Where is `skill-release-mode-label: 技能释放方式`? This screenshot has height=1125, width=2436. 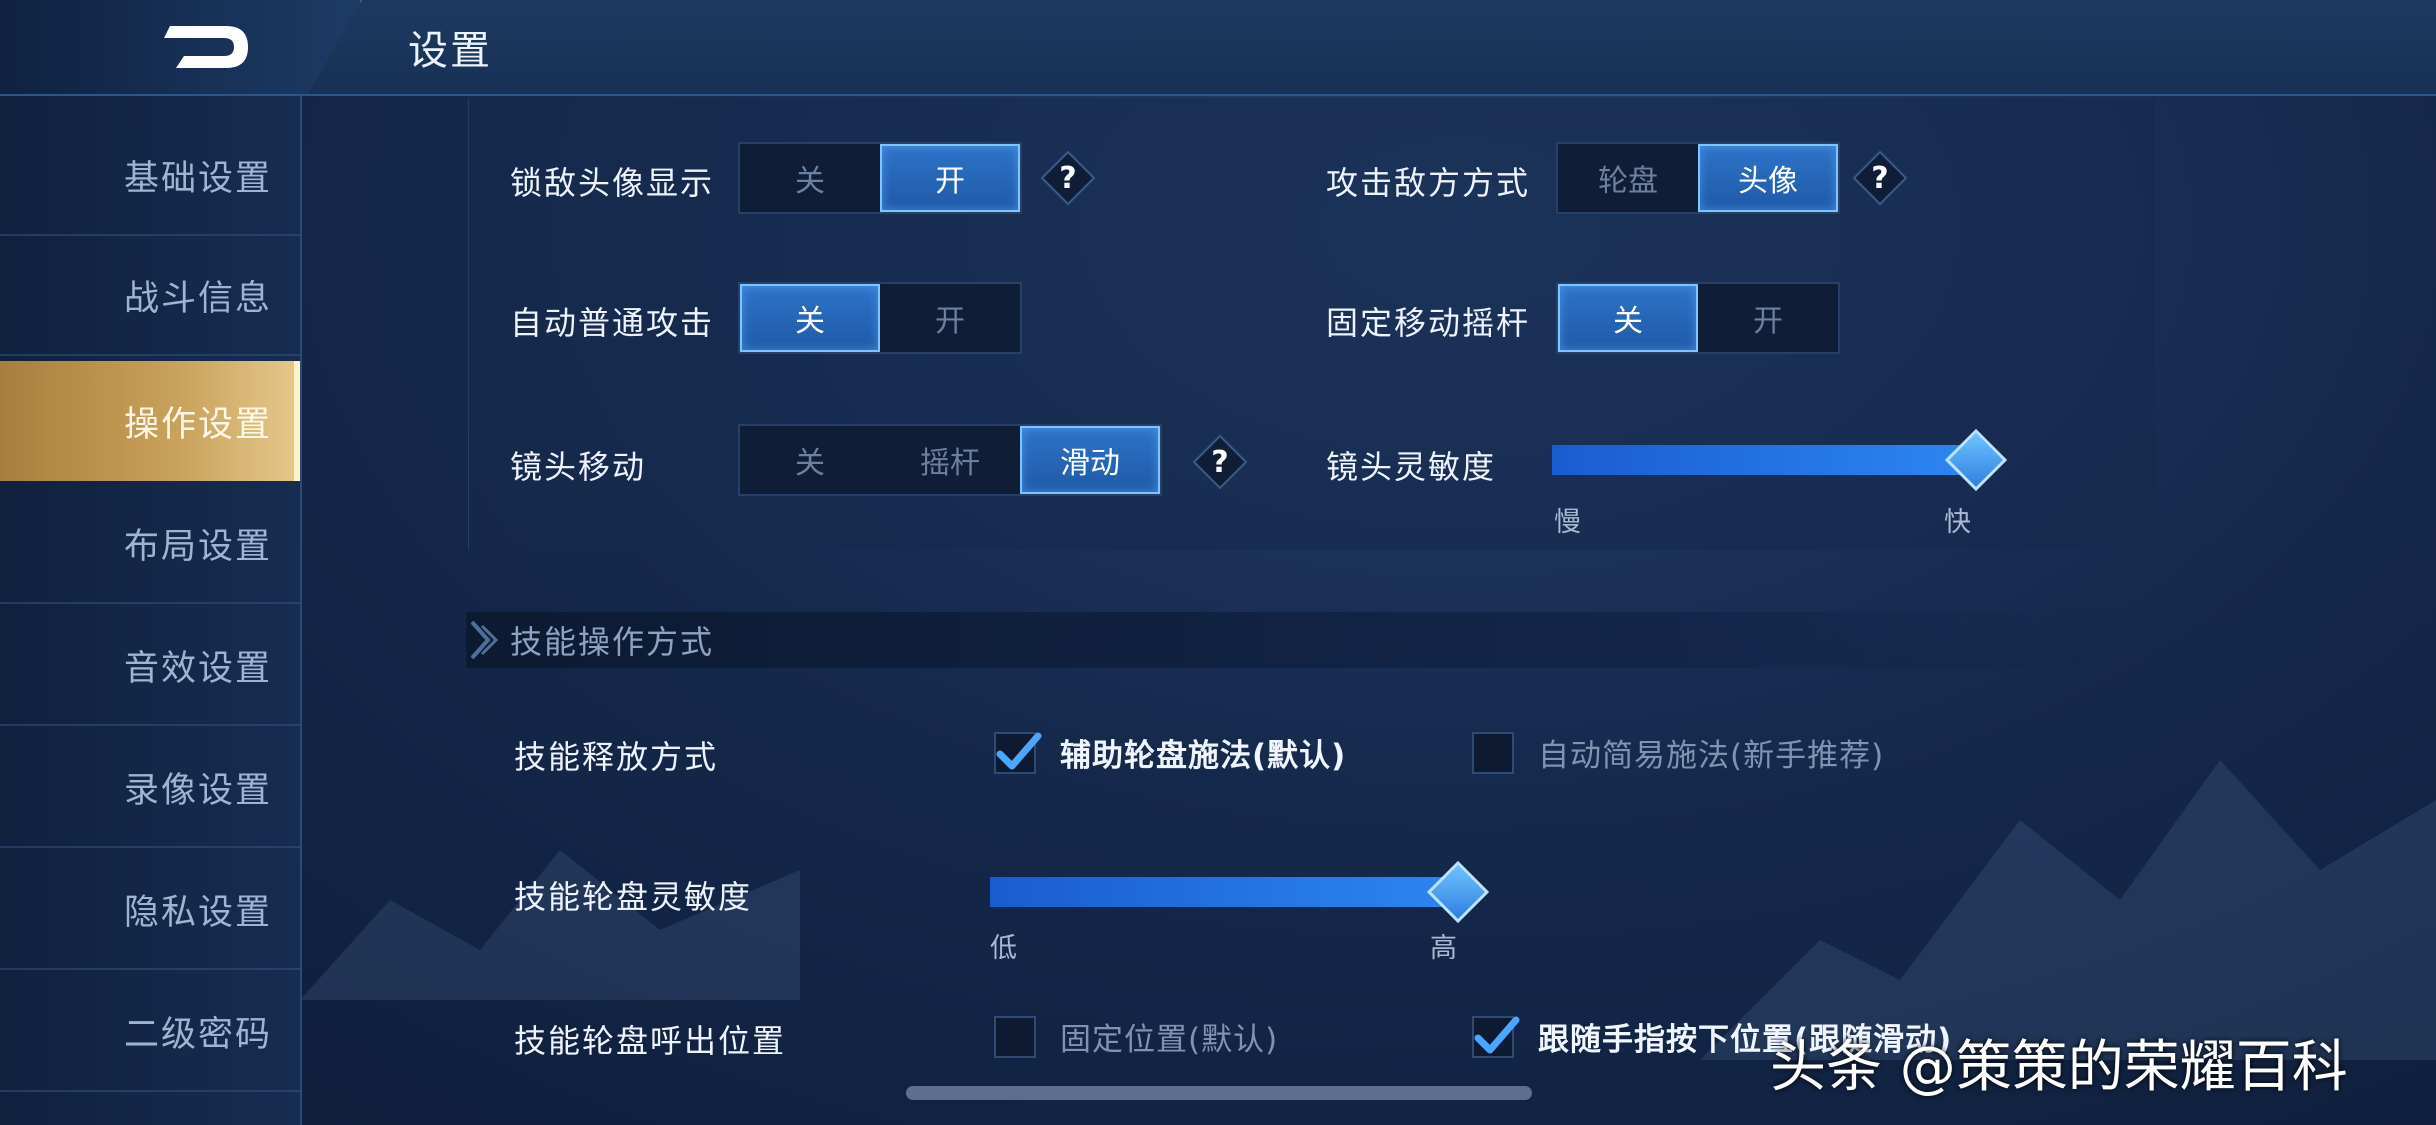
skill-release-mode-label: 技能释放方式 is located at coordinates (616, 757).